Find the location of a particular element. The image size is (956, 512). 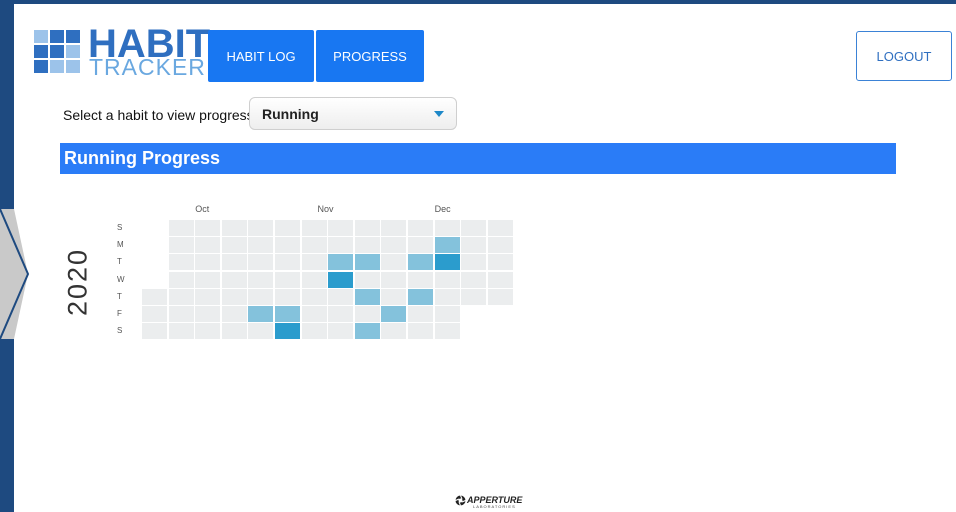

month-label: Oct is located at coordinates (202, 209).